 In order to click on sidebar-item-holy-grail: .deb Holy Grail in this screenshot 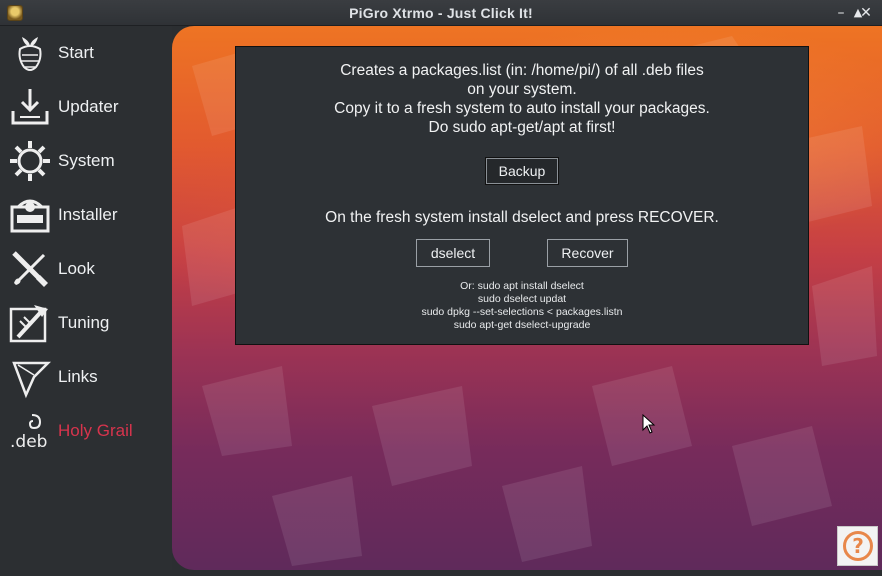, I will do `click(86, 431)`.